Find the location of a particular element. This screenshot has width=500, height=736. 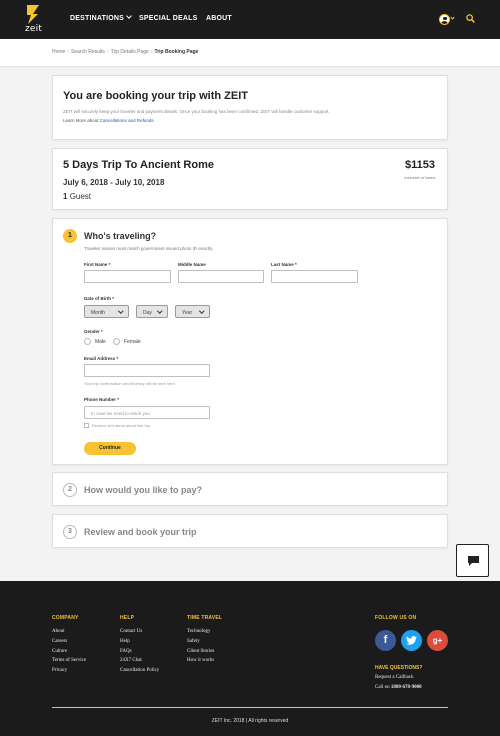

guest-label: Guest is located at coordinates (80, 196).